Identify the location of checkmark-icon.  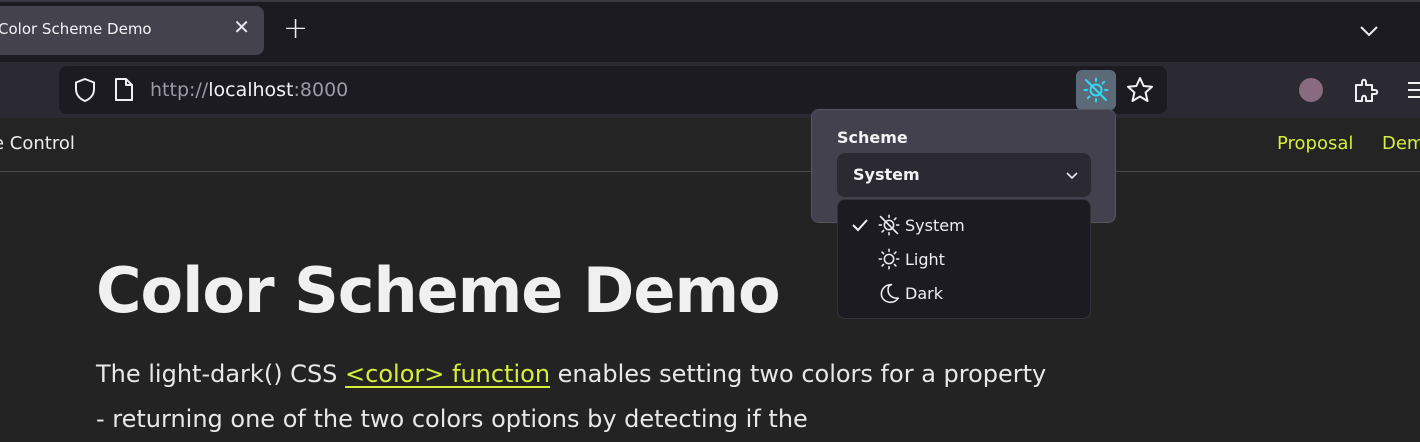
(860, 227).